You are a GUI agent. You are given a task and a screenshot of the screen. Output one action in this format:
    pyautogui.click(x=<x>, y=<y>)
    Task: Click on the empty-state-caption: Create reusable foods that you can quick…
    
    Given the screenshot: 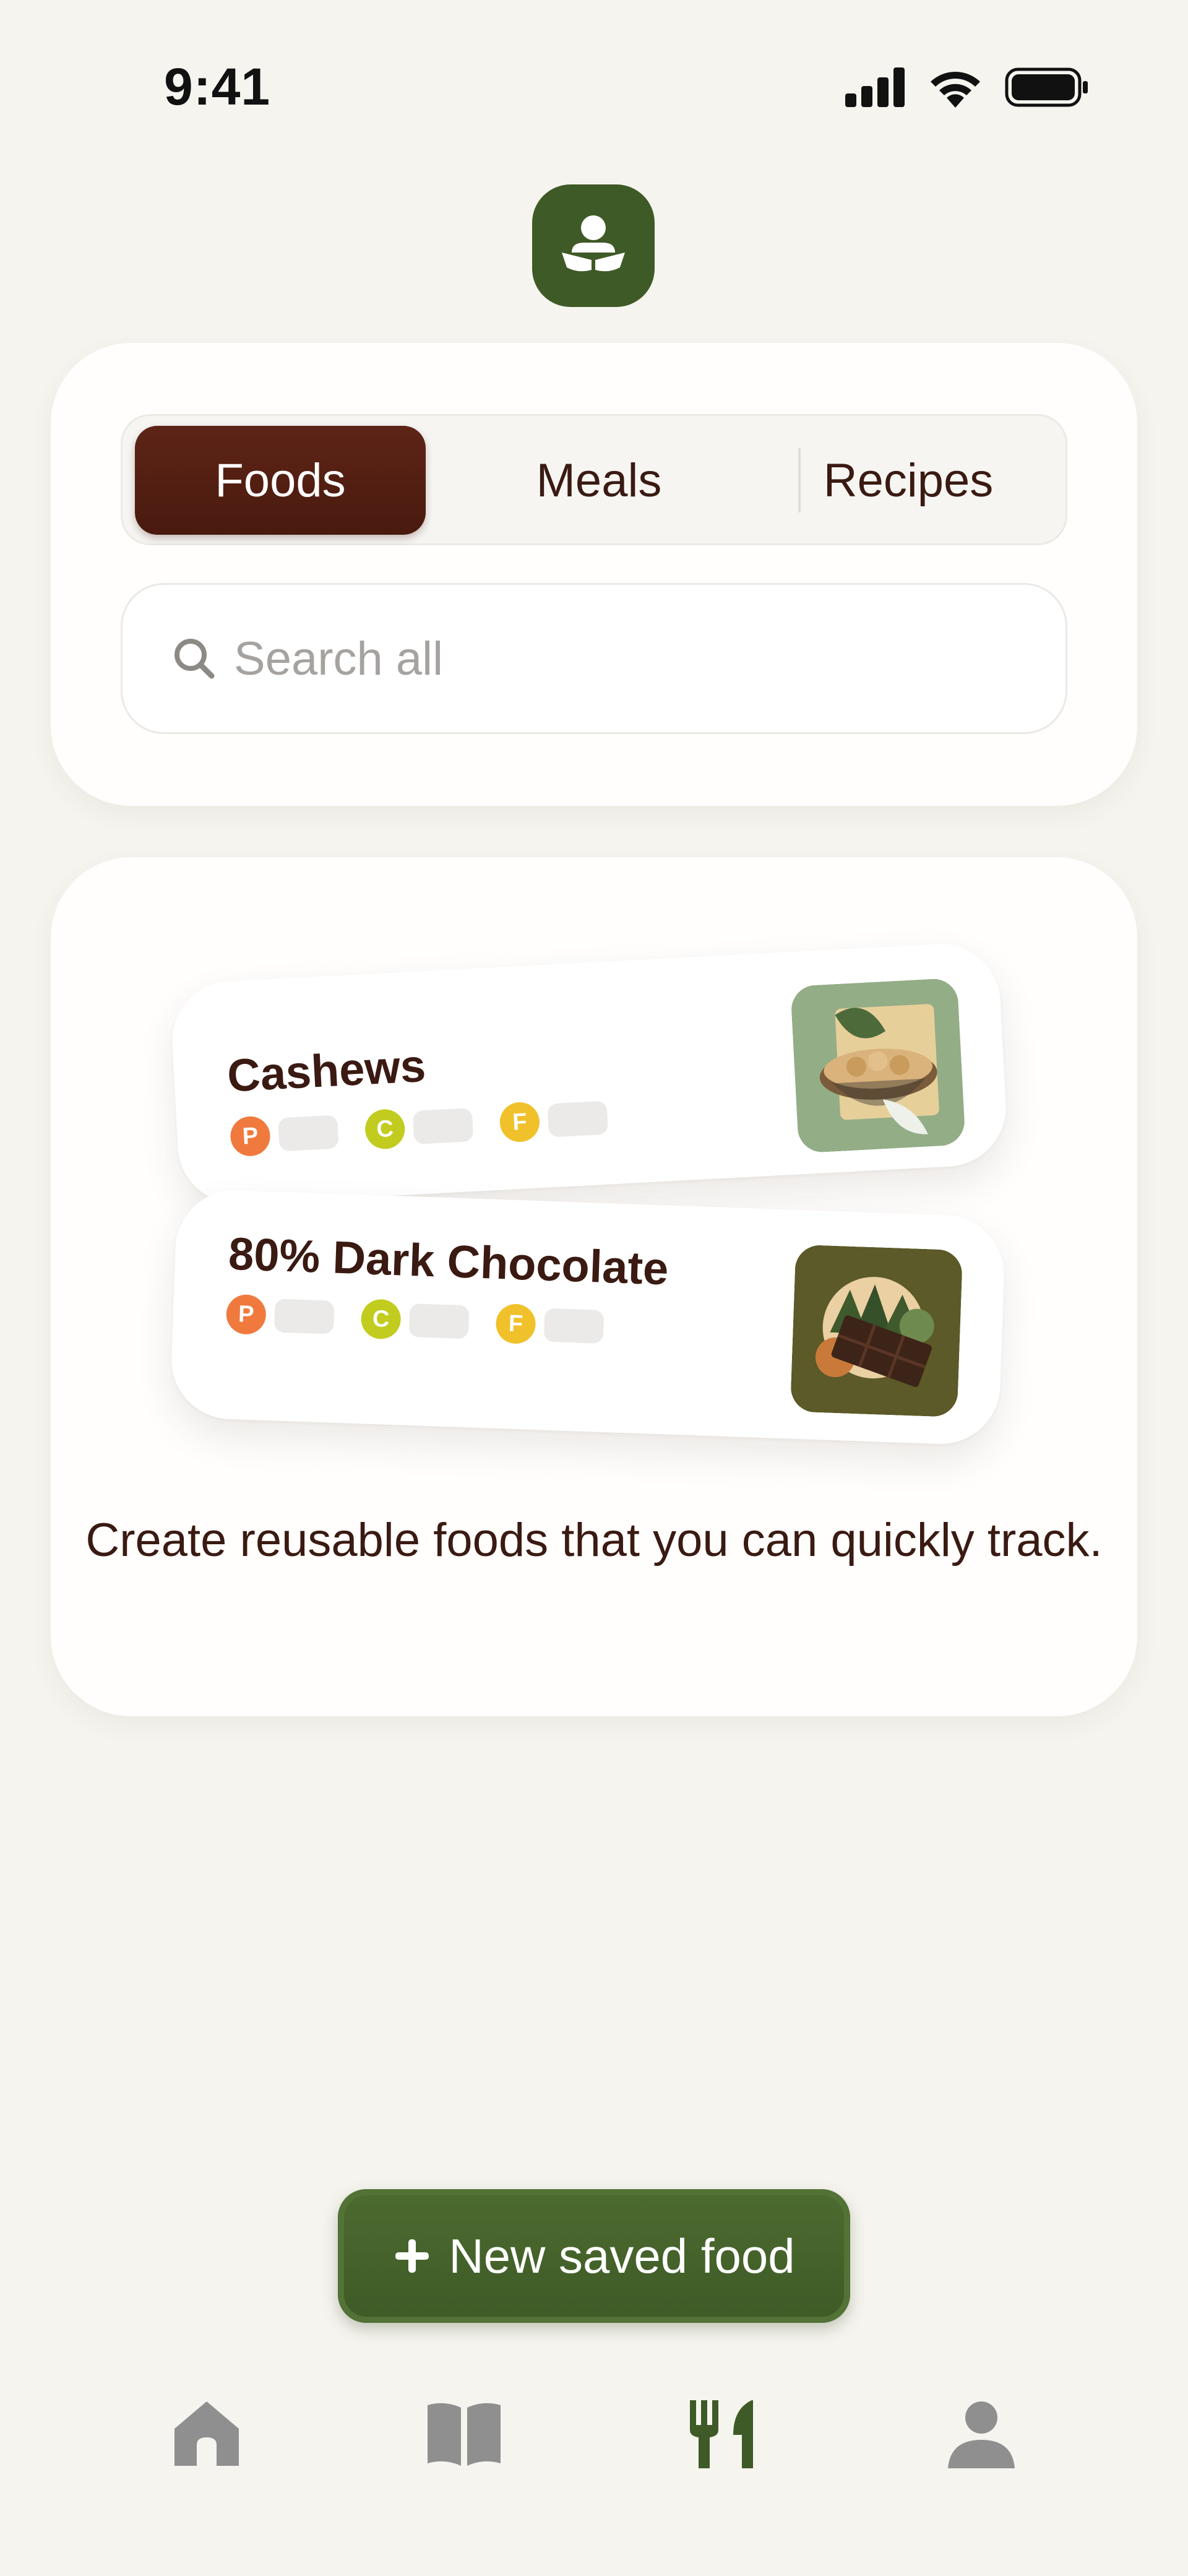 What is the action you would take?
    pyautogui.click(x=594, y=1540)
    